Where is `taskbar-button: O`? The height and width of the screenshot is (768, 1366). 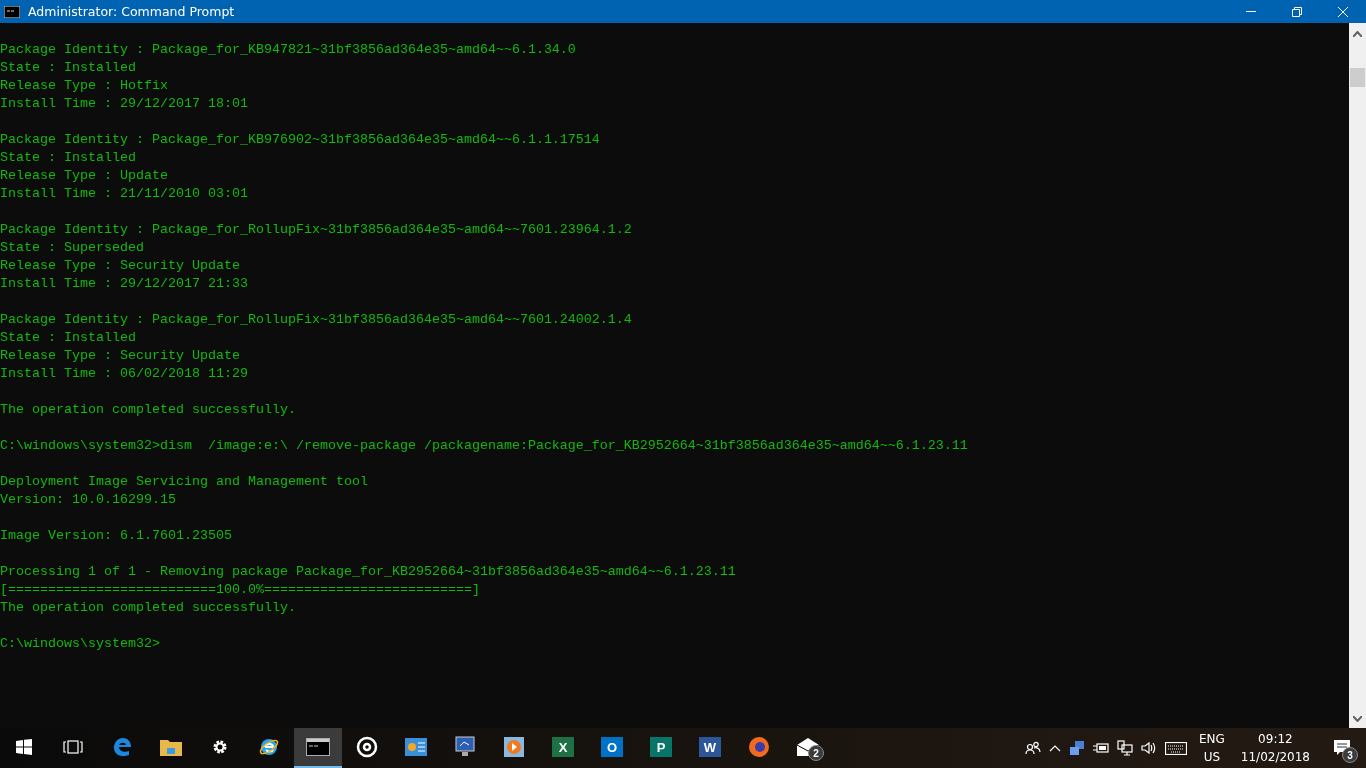
taskbar-button: O is located at coordinates (612, 748).